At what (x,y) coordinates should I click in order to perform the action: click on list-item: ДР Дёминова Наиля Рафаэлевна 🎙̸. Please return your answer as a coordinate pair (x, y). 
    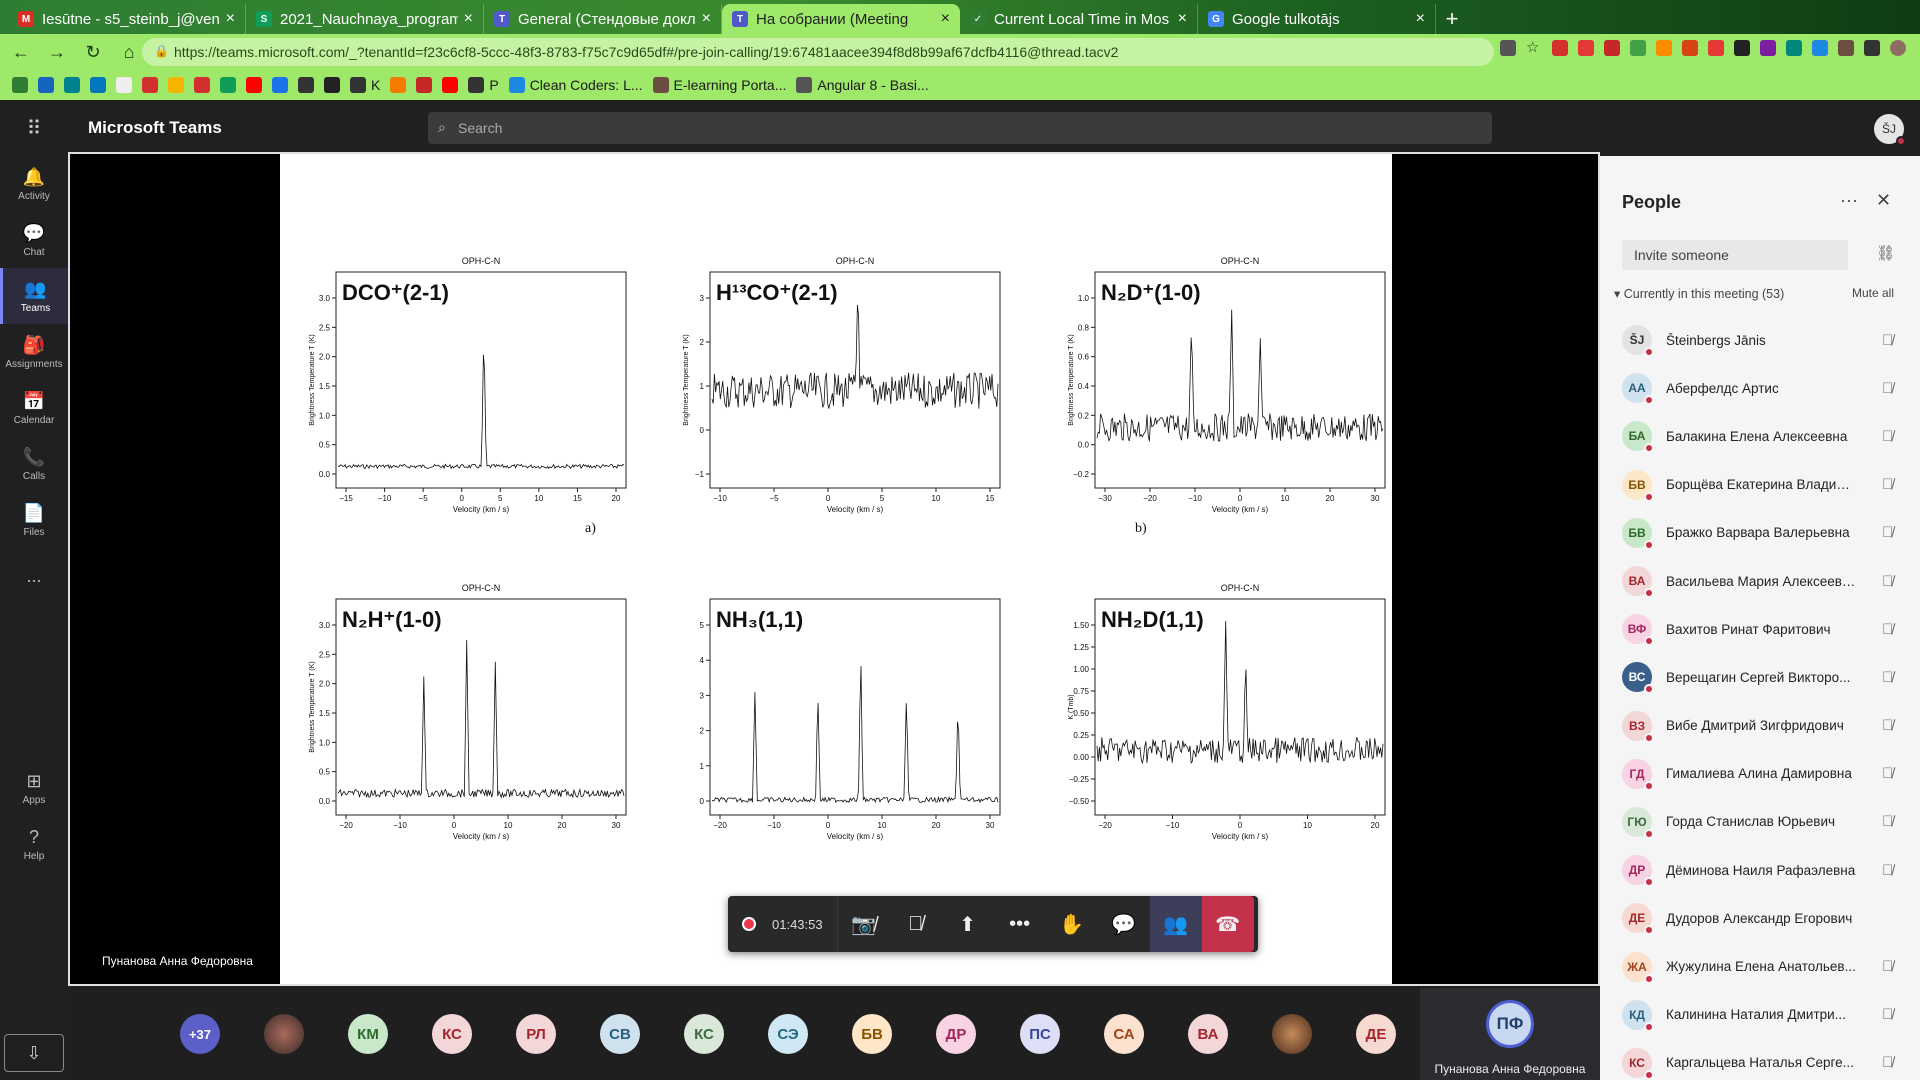
    Looking at the image, I should click on (1760, 870).